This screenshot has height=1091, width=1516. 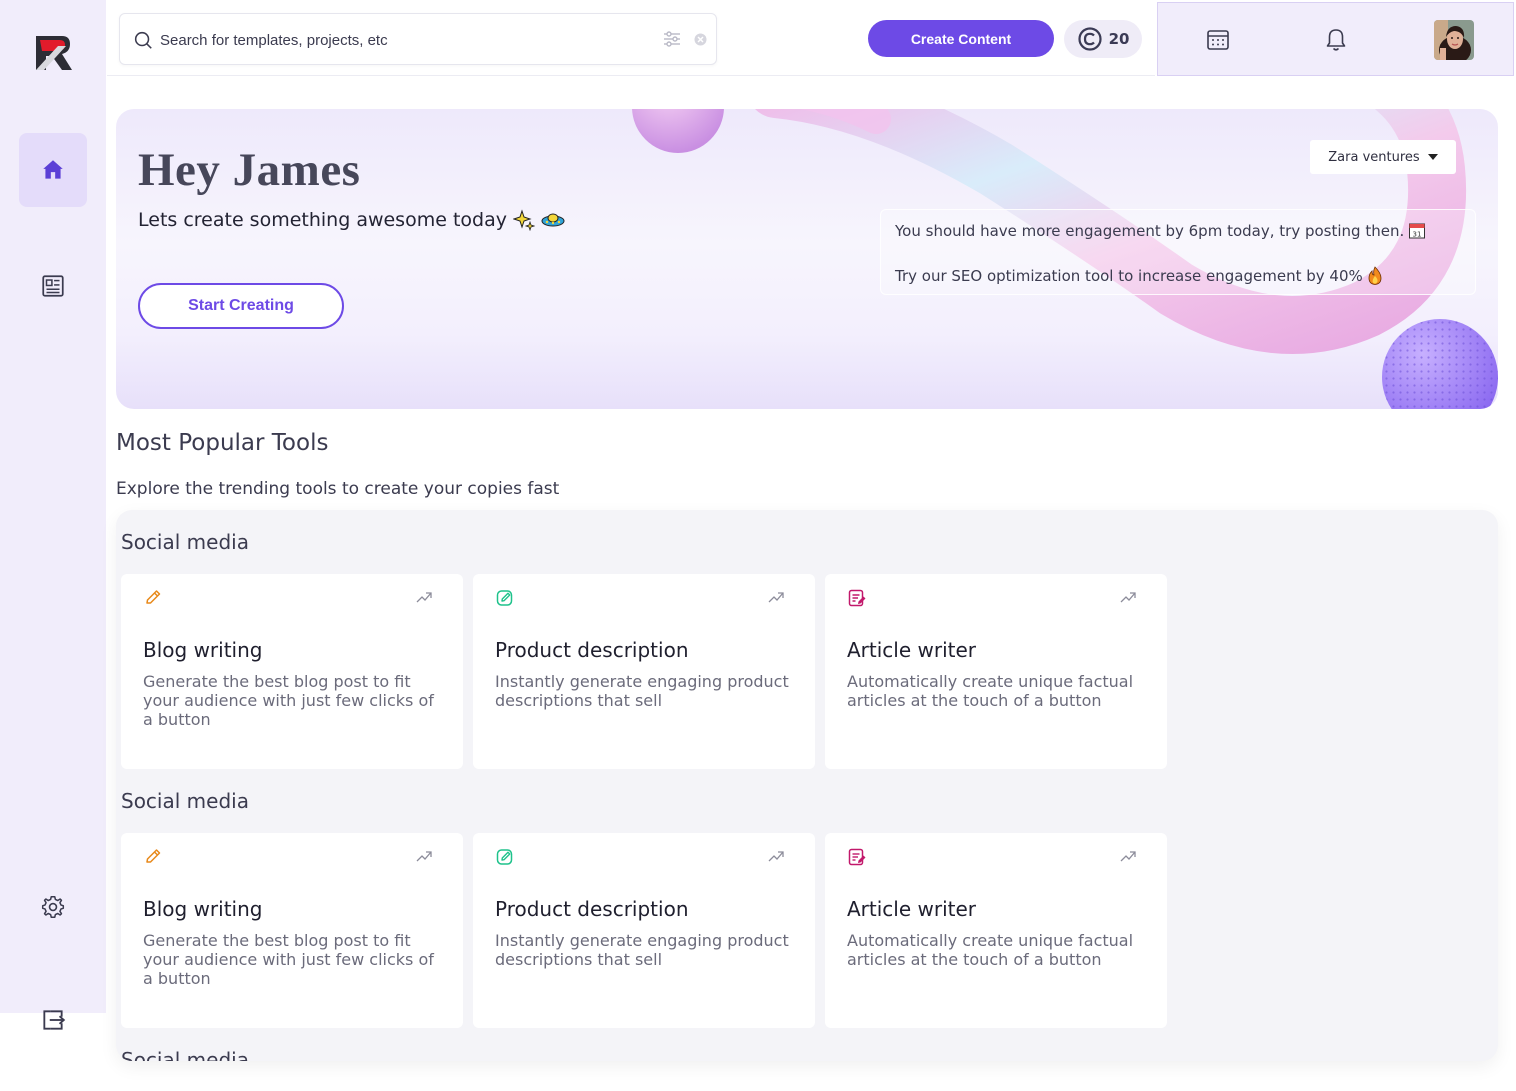 I want to click on fire-icon, so click(x=1375, y=275).